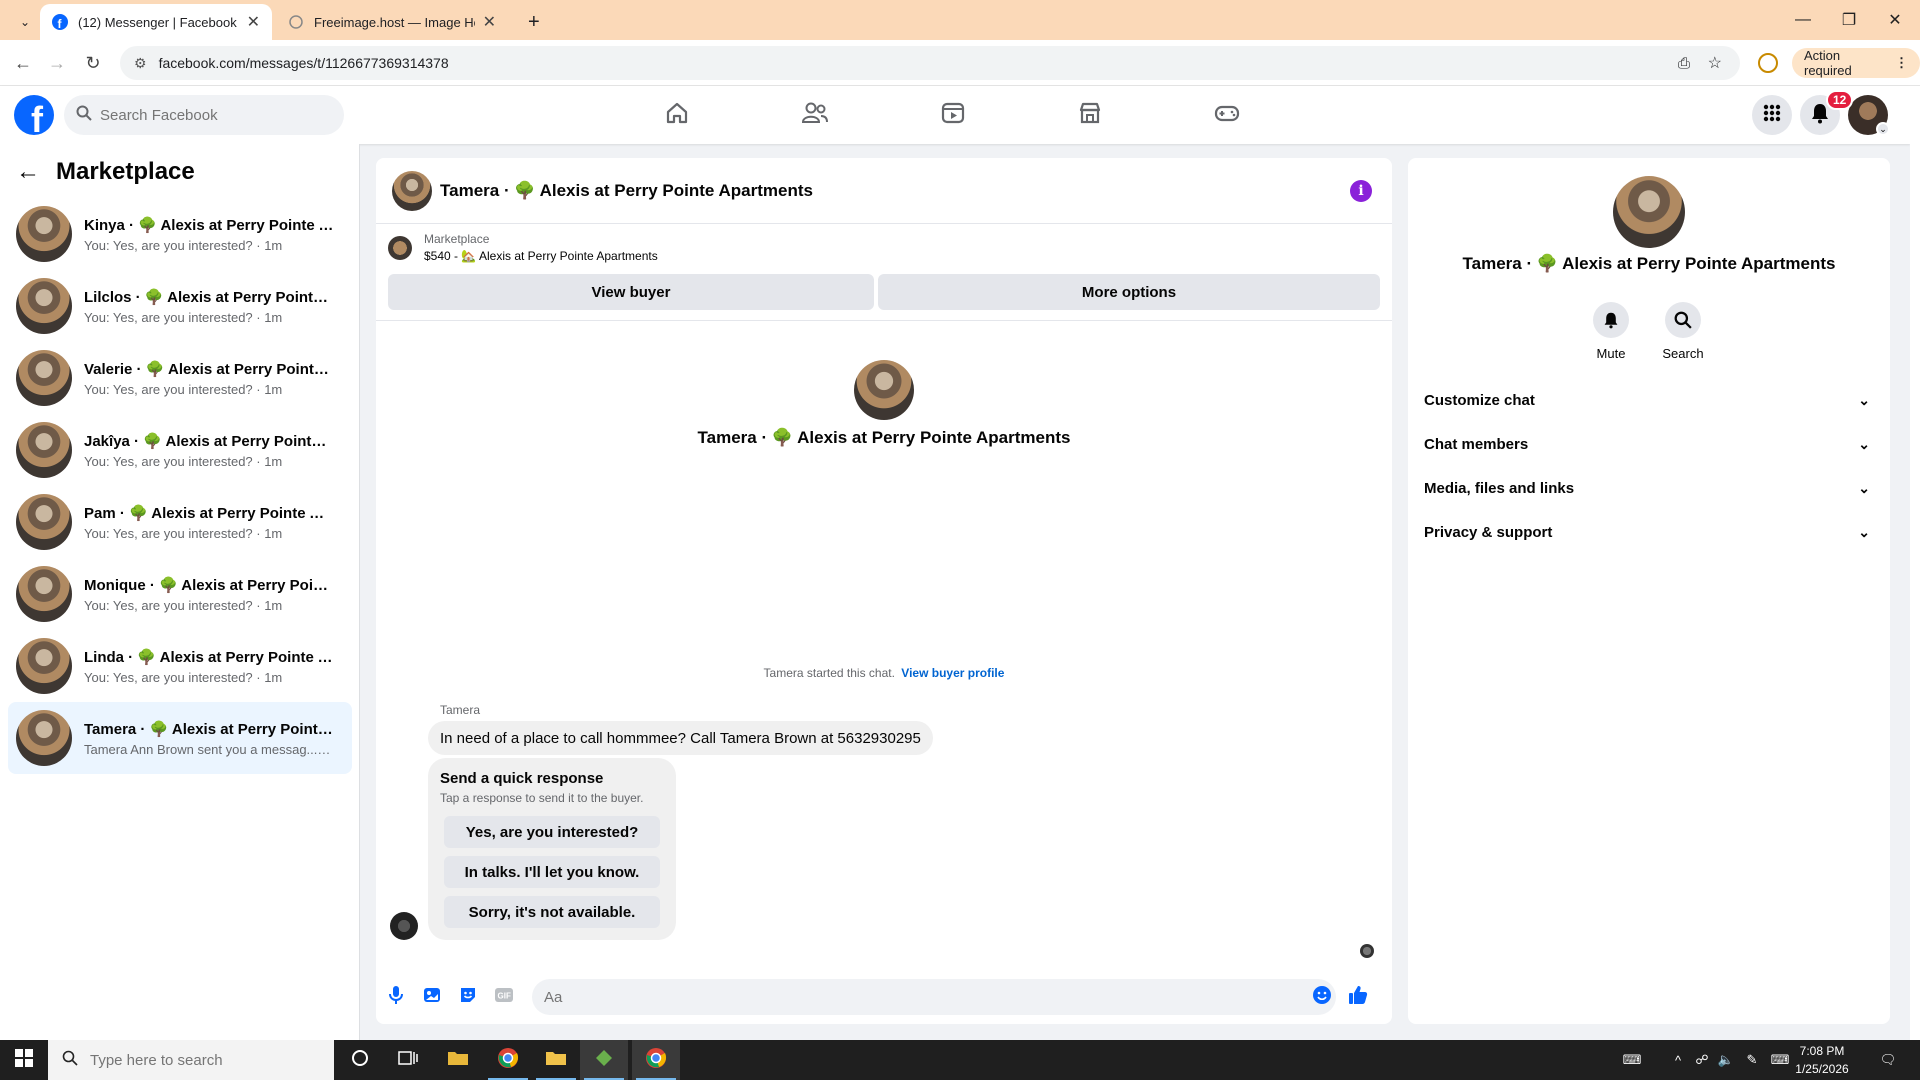 The height and width of the screenshot is (1080, 1920). Describe the element at coordinates (156, 22) in the screenshot. I see `tab-messenger: f (12) Messenger | Facebook ✕` at that location.